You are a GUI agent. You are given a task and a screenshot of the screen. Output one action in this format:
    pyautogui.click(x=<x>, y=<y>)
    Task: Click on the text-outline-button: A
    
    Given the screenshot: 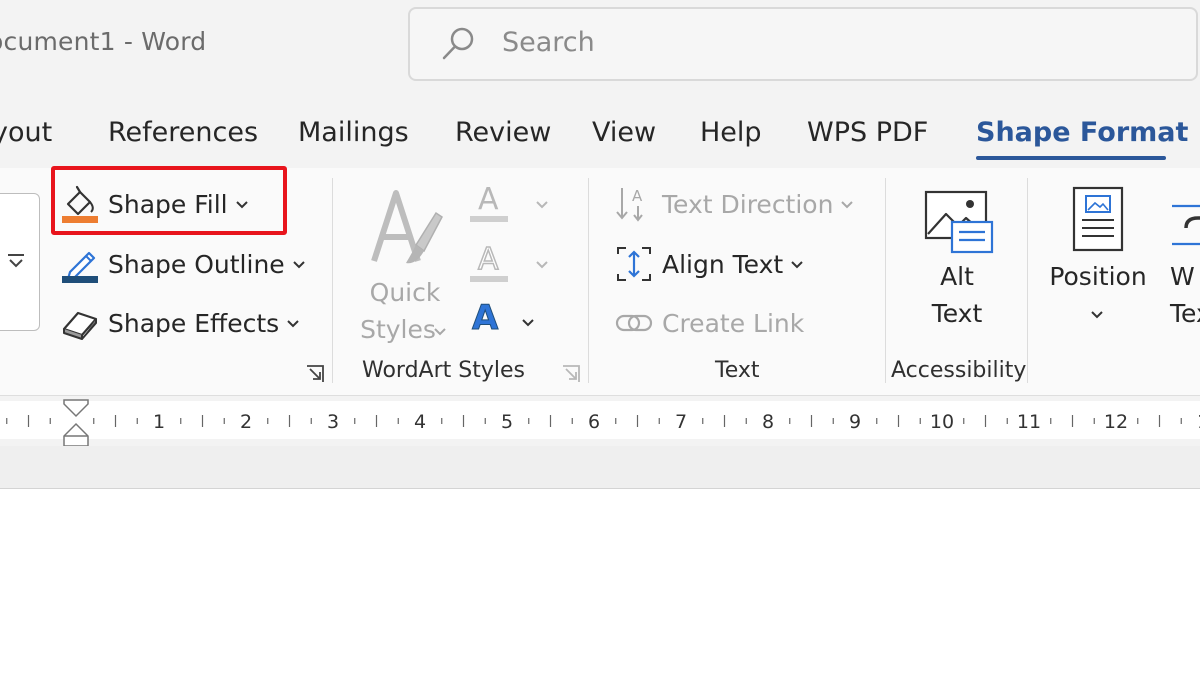 What is the action you would take?
    pyautogui.click(x=513, y=263)
    